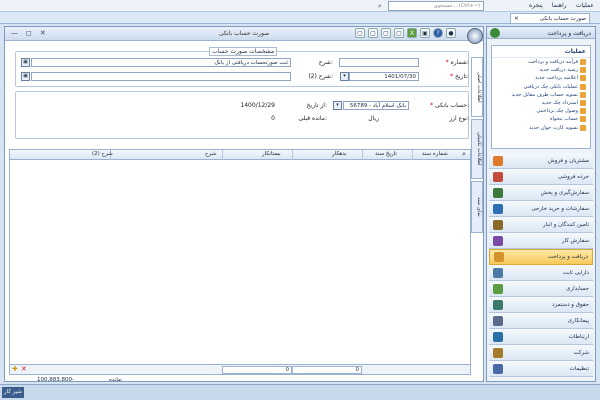  Describe the element at coordinates (19, 369) in the screenshot. I see `grid-footer-icons: ✚ ✕` at that location.